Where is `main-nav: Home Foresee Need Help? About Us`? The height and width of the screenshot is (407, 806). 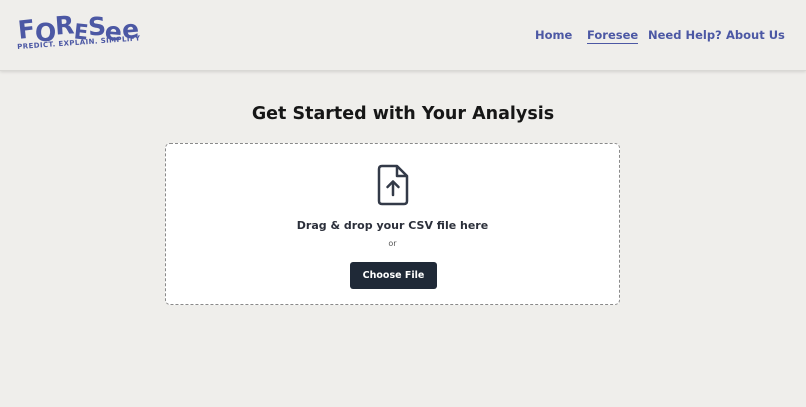 main-nav: Home Foresee Need Help? About Us is located at coordinates (403, 36).